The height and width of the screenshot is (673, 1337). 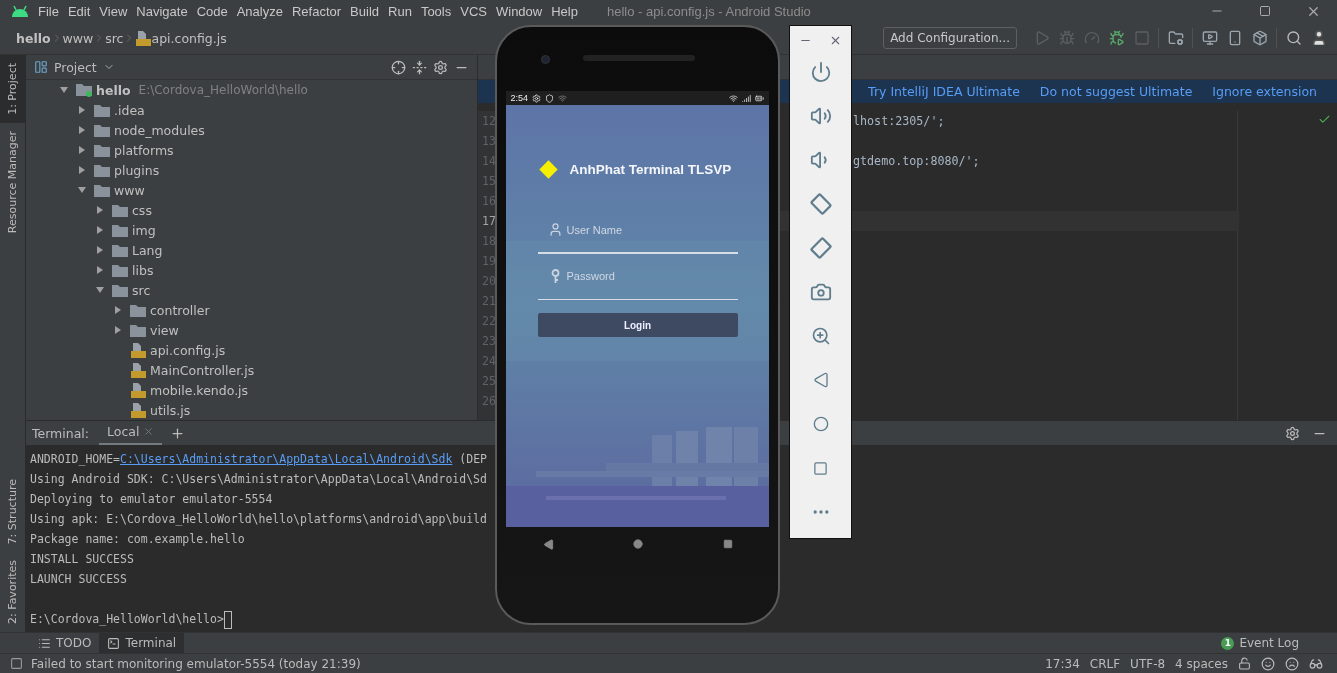 What do you see at coordinates (114, 643) in the screenshot?
I see `terminal-icon` at bounding box center [114, 643].